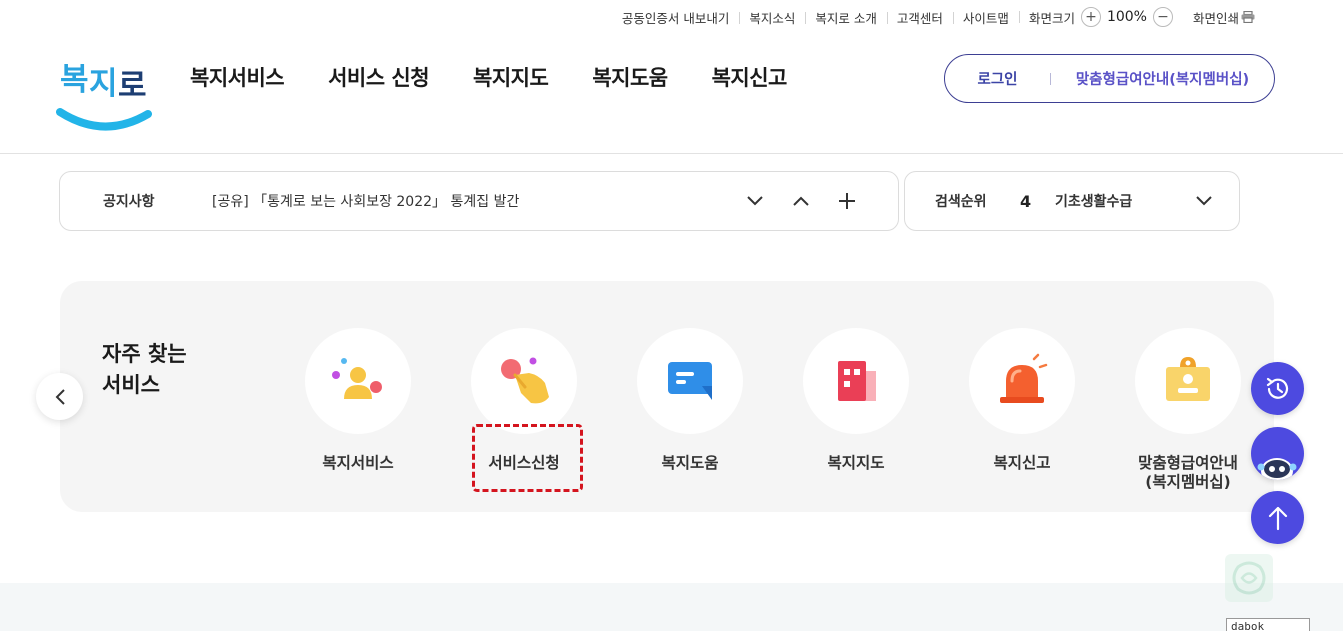 The image size is (1343, 631). What do you see at coordinates (103, 84) in the screenshot?
I see `svg-text: 지` at bounding box center [103, 84].